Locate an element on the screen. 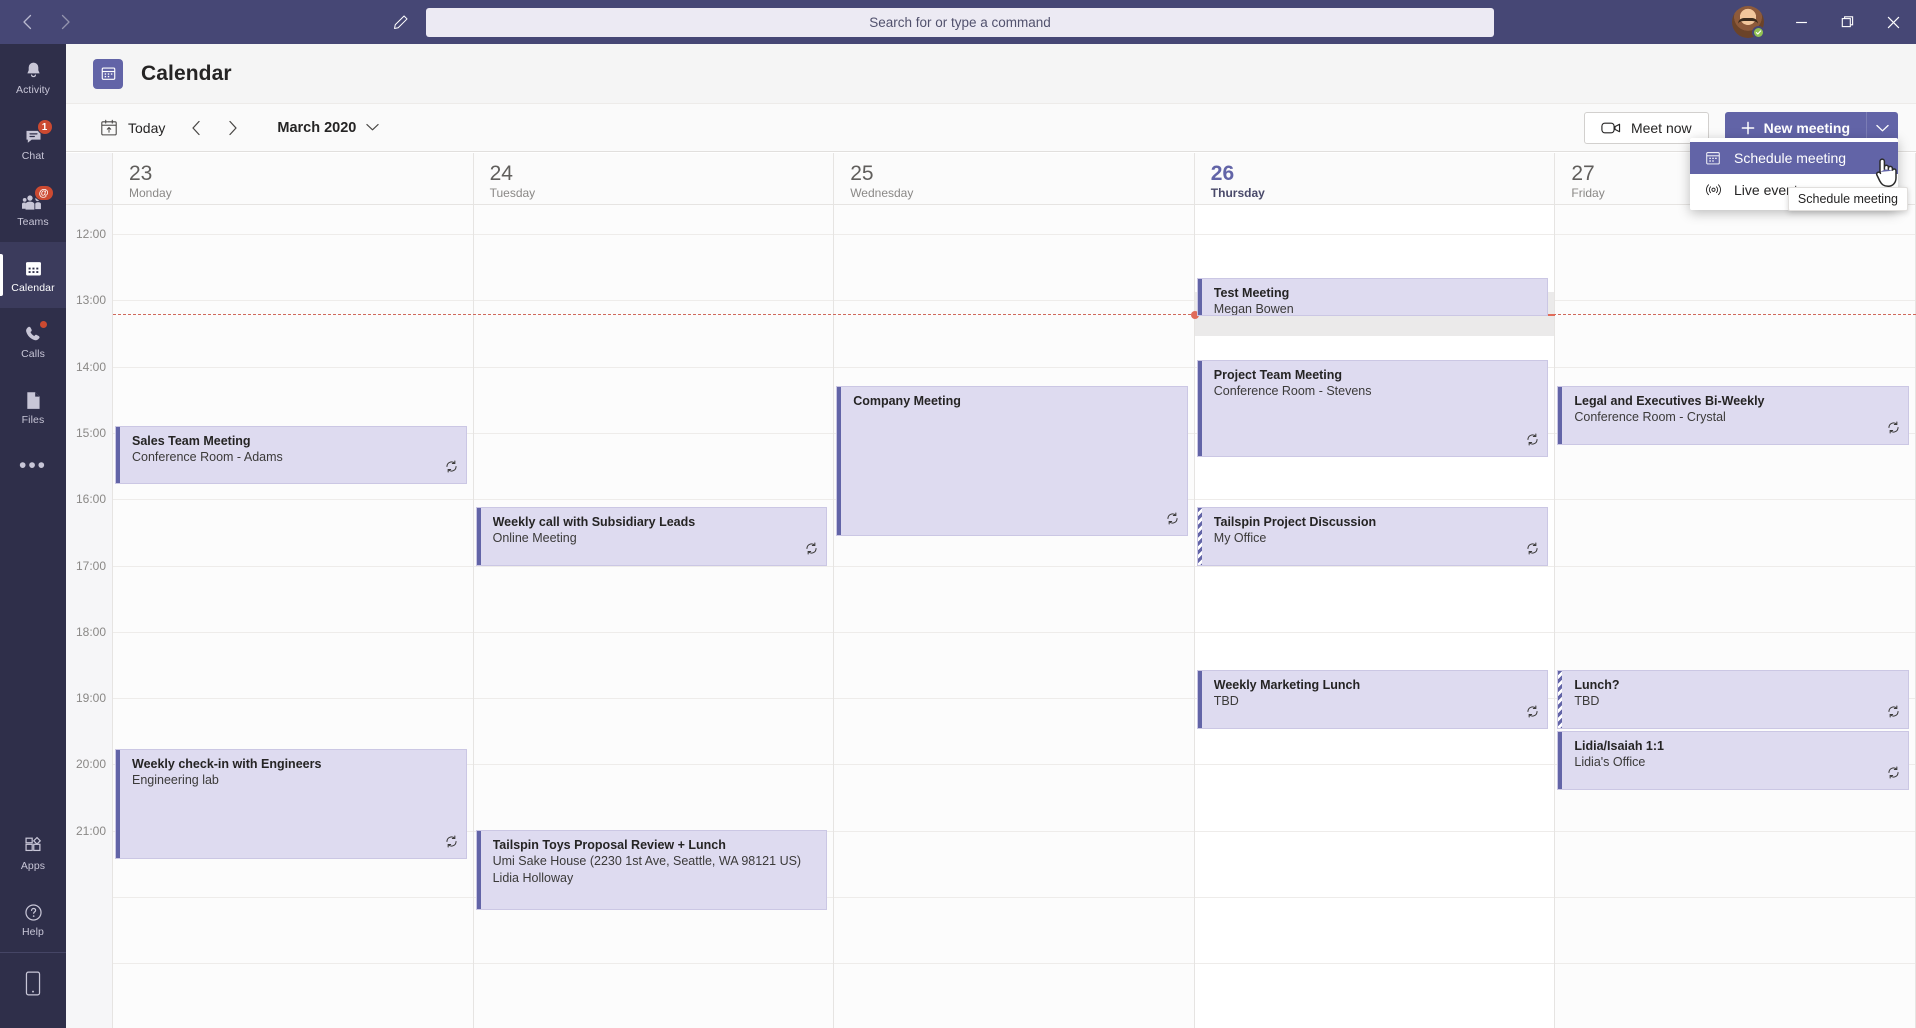 Image resolution: width=1916 pixels, height=1028 pixels. sidebar-item-calls: Calls is located at coordinates (33, 341).